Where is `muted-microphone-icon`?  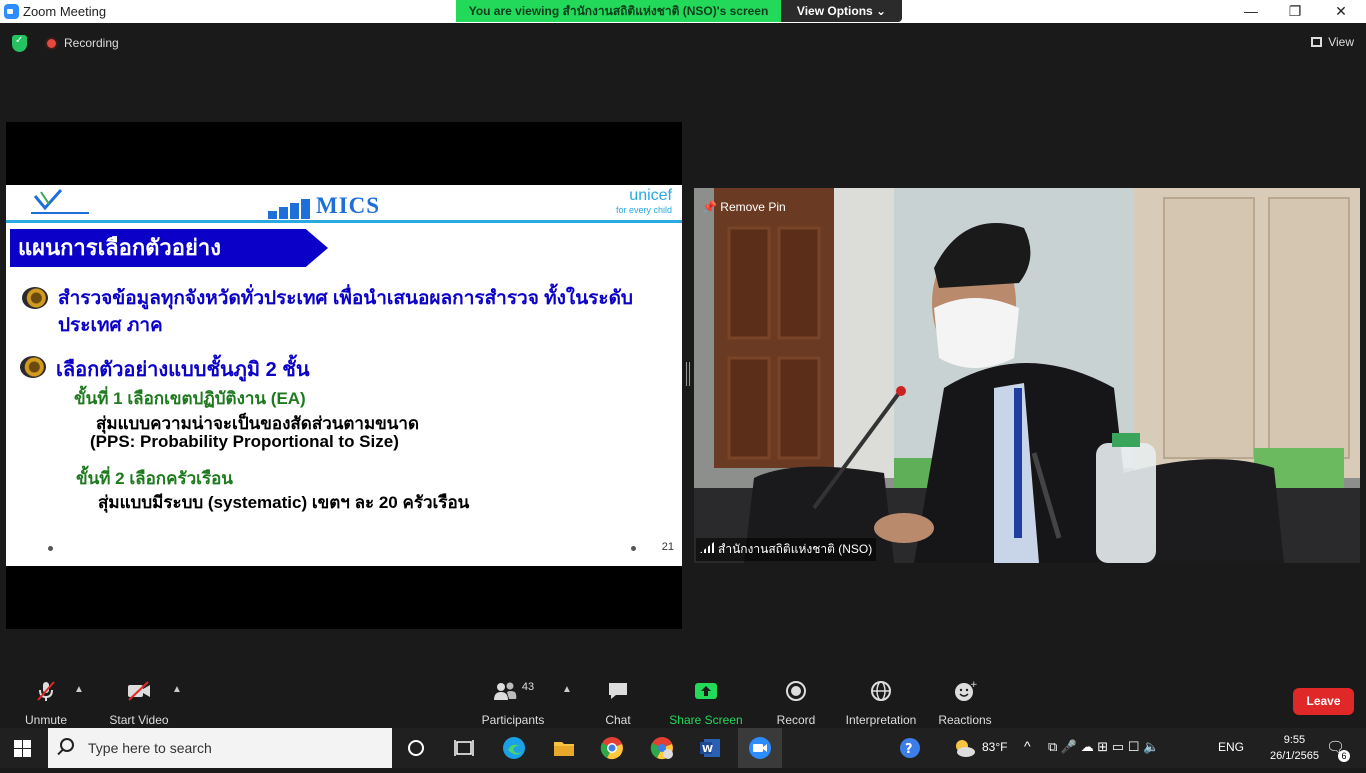 muted-microphone-icon is located at coordinates (46, 691).